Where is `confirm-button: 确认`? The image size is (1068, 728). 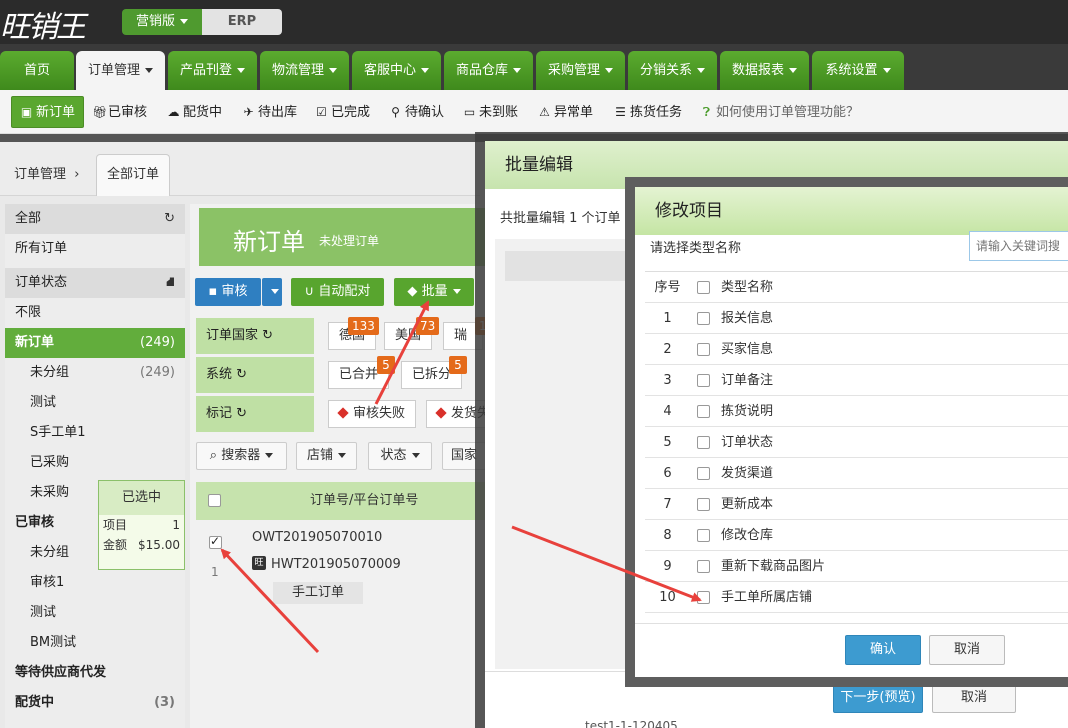
confirm-button: 确认 is located at coordinates (883, 650).